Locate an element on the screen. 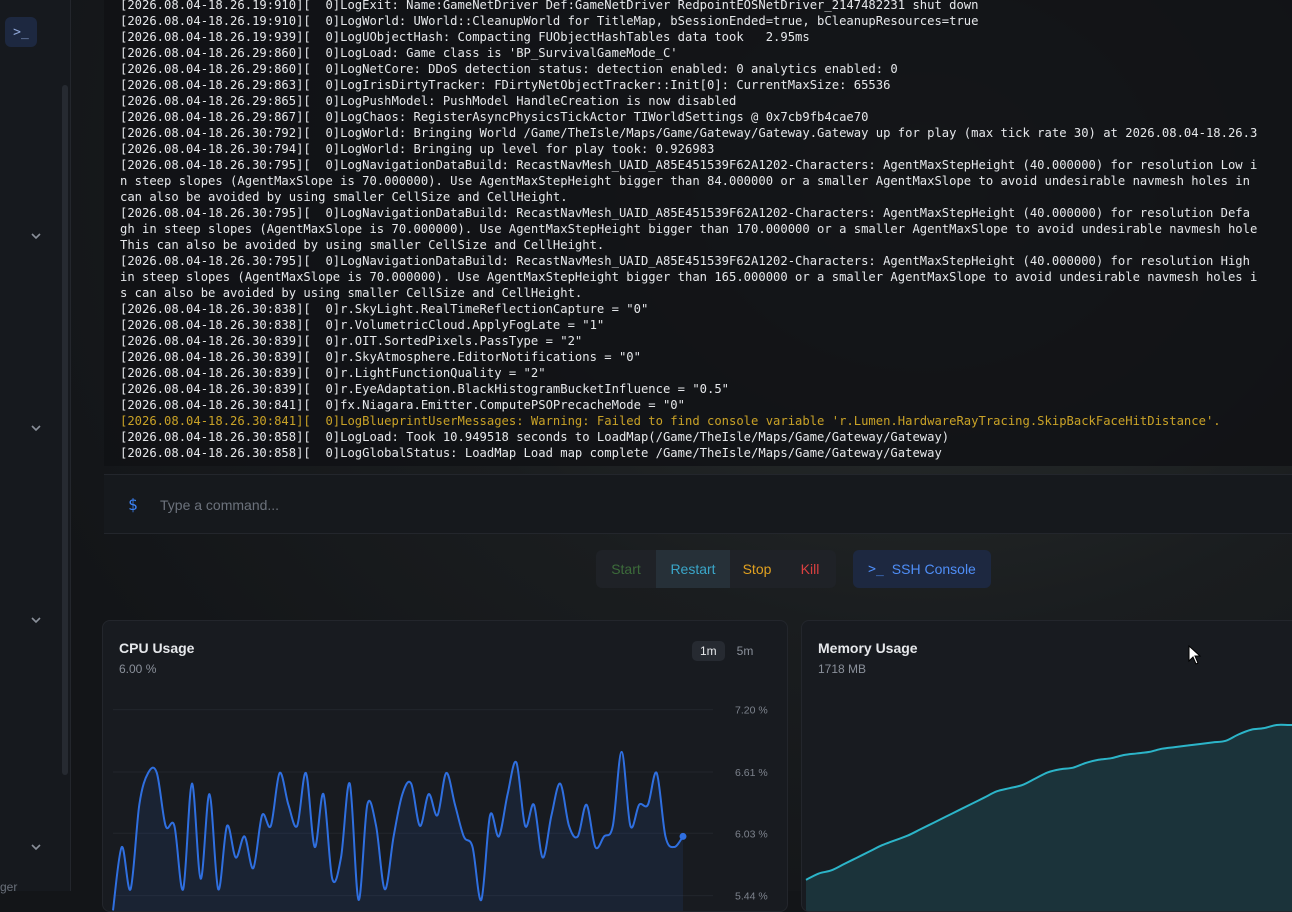 This screenshot has width=1292, height=912. ssh-console-label: SSH Console is located at coordinates (933, 569).